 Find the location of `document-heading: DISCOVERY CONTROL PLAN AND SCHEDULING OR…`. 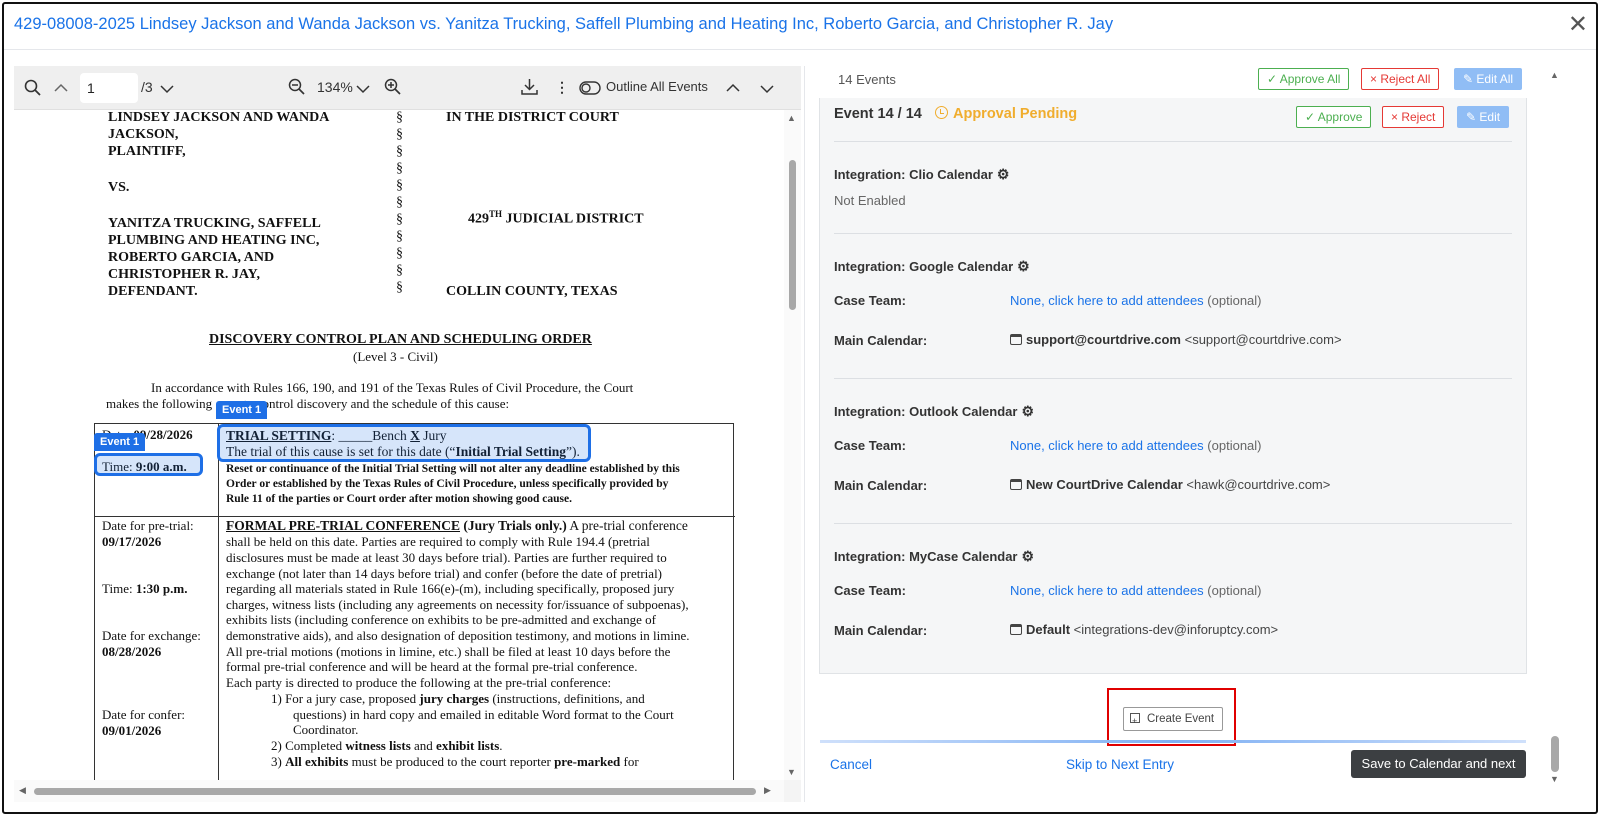

document-heading: DISCOVERY CONTROL PLAN AND SCHEDULING OR… is located at coordinates (400, 339).